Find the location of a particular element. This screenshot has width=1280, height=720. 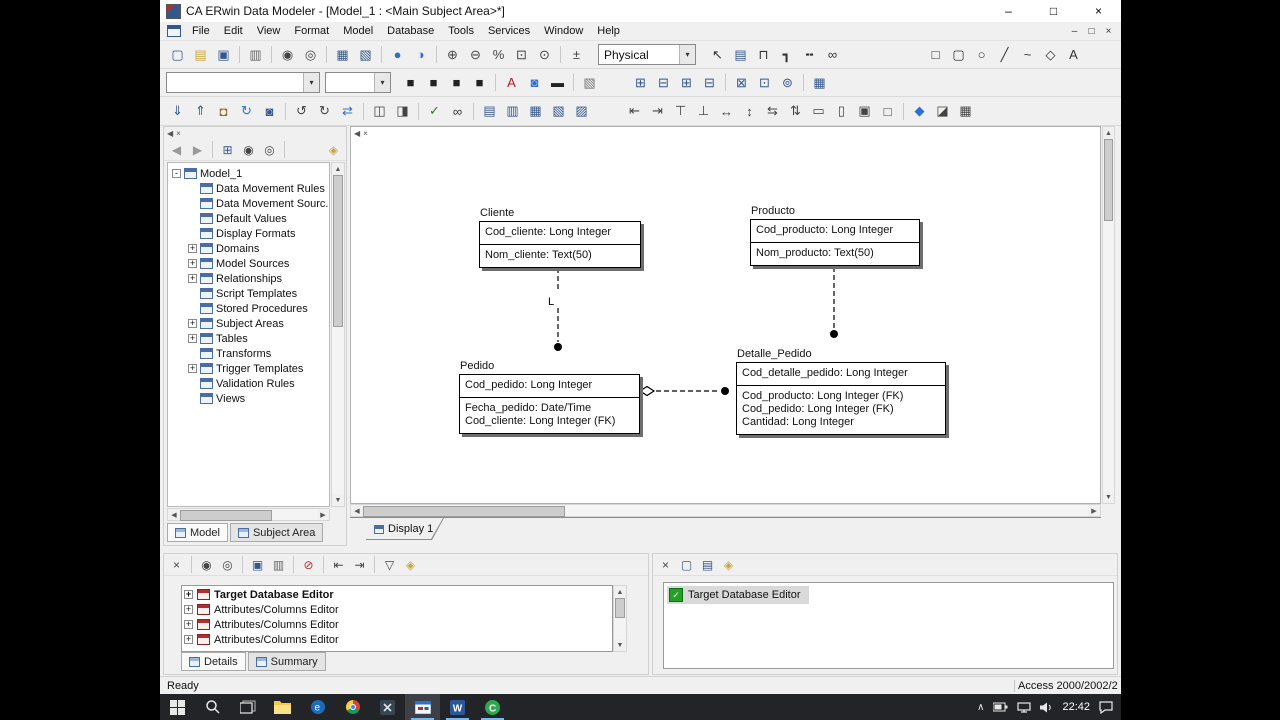

display-icon-level-icon: ▨ is located at coordinates (581, 111).